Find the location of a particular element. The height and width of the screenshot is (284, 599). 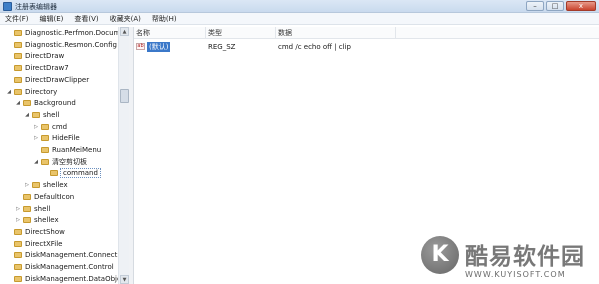

scroll-up-arrow-icon: ▲ is located at coordinates (124, 31).